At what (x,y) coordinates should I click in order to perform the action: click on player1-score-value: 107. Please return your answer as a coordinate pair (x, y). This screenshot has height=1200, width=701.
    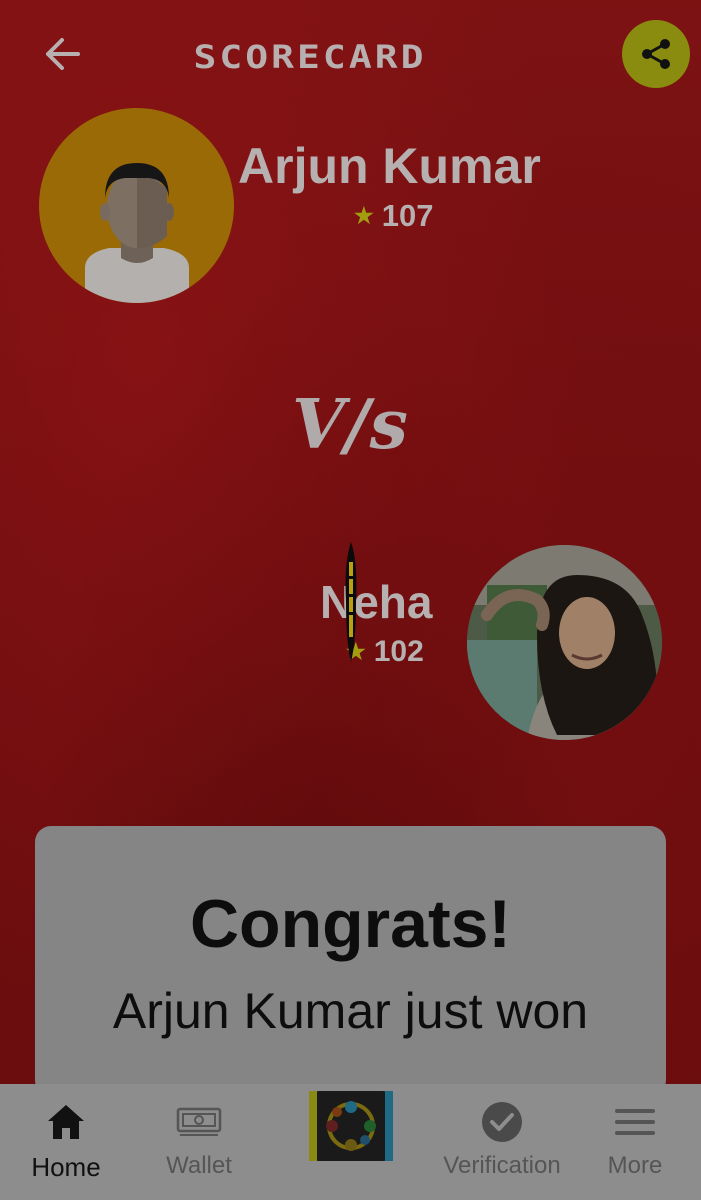
    Looking at the image, I should click on (407, 215).